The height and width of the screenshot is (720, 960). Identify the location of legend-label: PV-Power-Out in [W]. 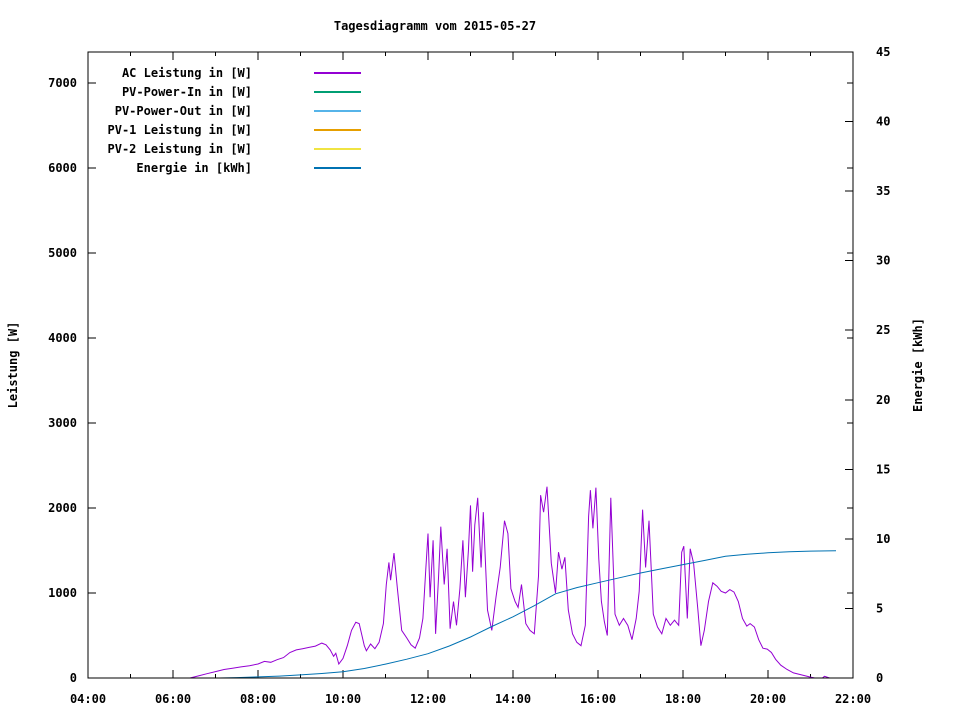
(183, 111).